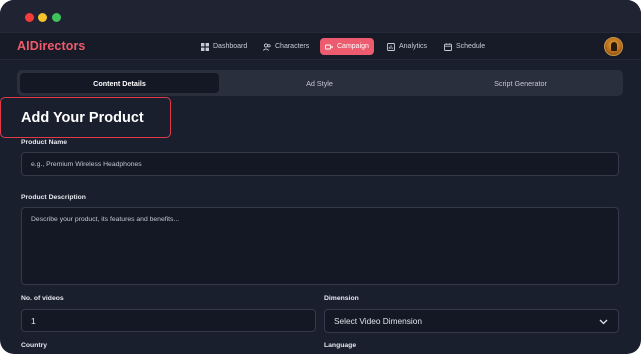 The height and width of the screenshot is (354, 641). I want to click on dimension-select-value: Select Video Dimension, so click(378, 321).